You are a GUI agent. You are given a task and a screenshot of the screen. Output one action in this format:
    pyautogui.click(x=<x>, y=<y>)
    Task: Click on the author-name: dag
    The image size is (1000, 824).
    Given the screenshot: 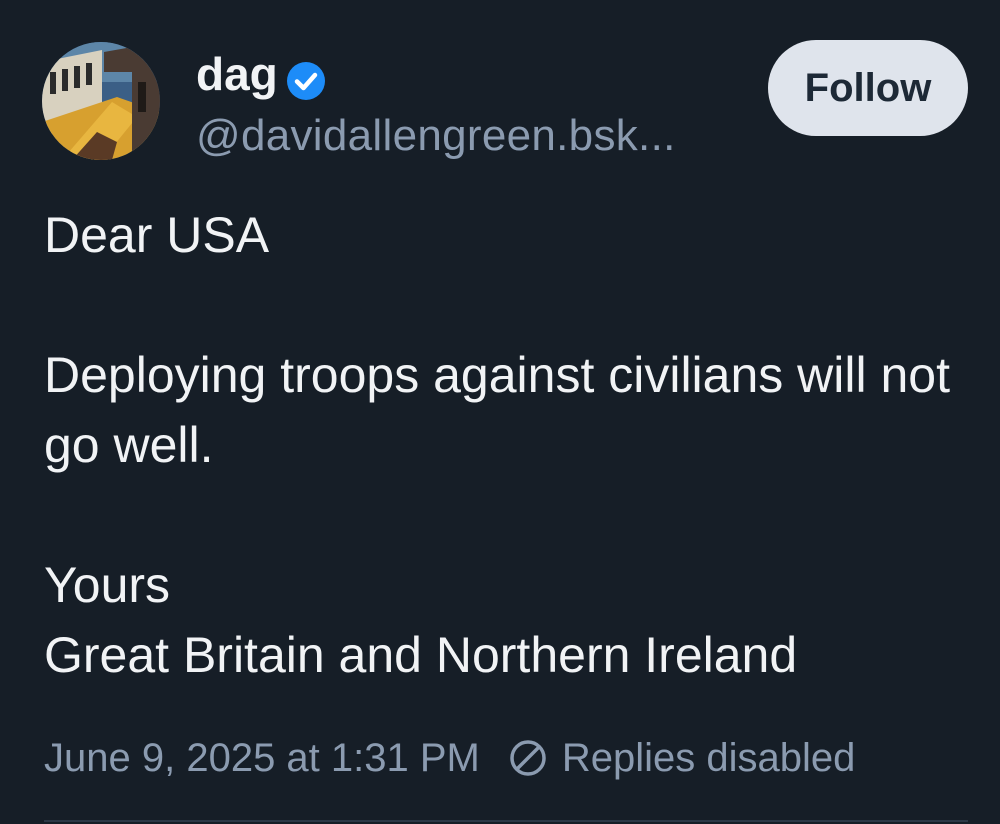 What is the action you would take?
    pyautogui.click(x=261, y=74)
    